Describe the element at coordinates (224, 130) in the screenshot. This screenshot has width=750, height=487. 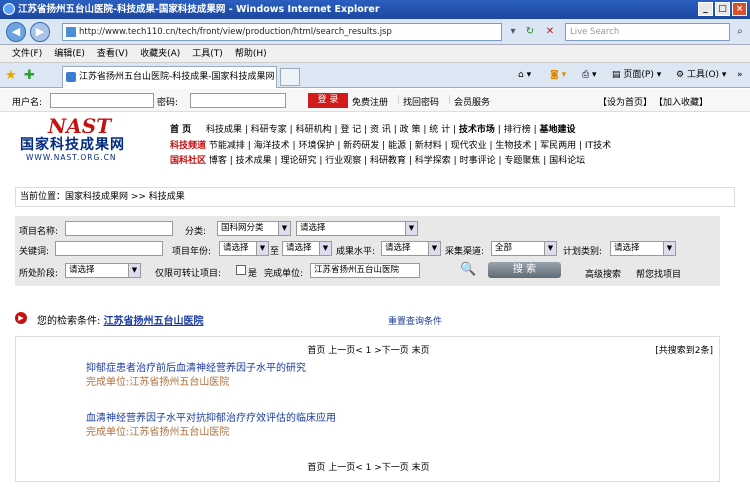
I see `nav-achievements: 科技成果` at that location.